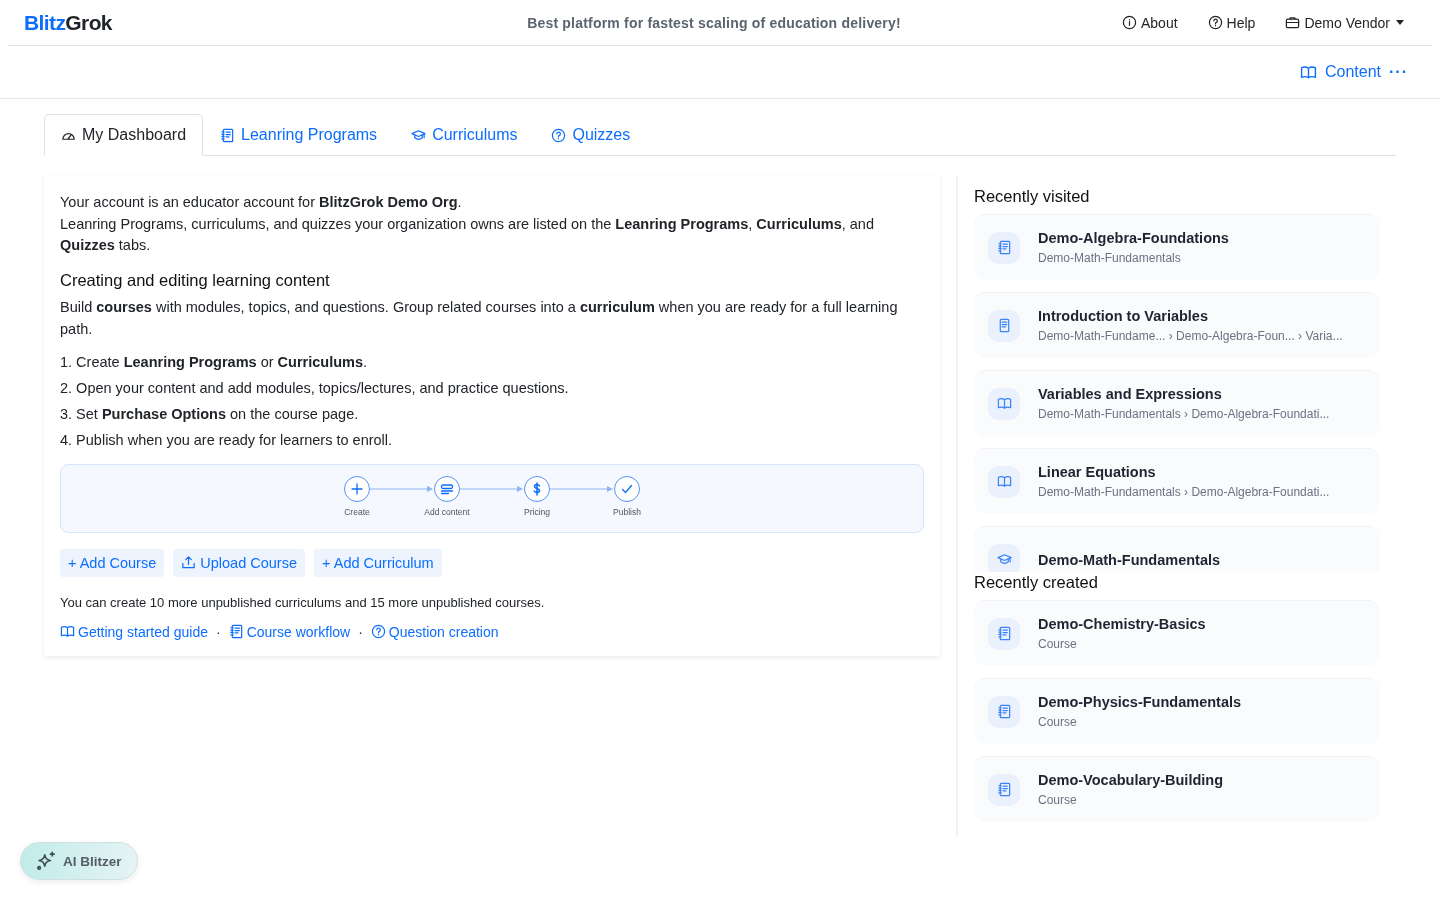 The height and width of the screenshot is (900, 1440). What do you see at coordinates (214, 361) in the screenshot?
I see `step-text: 1. Create Leanring Programs or Curriculums.` at bounding box center [214, 361].